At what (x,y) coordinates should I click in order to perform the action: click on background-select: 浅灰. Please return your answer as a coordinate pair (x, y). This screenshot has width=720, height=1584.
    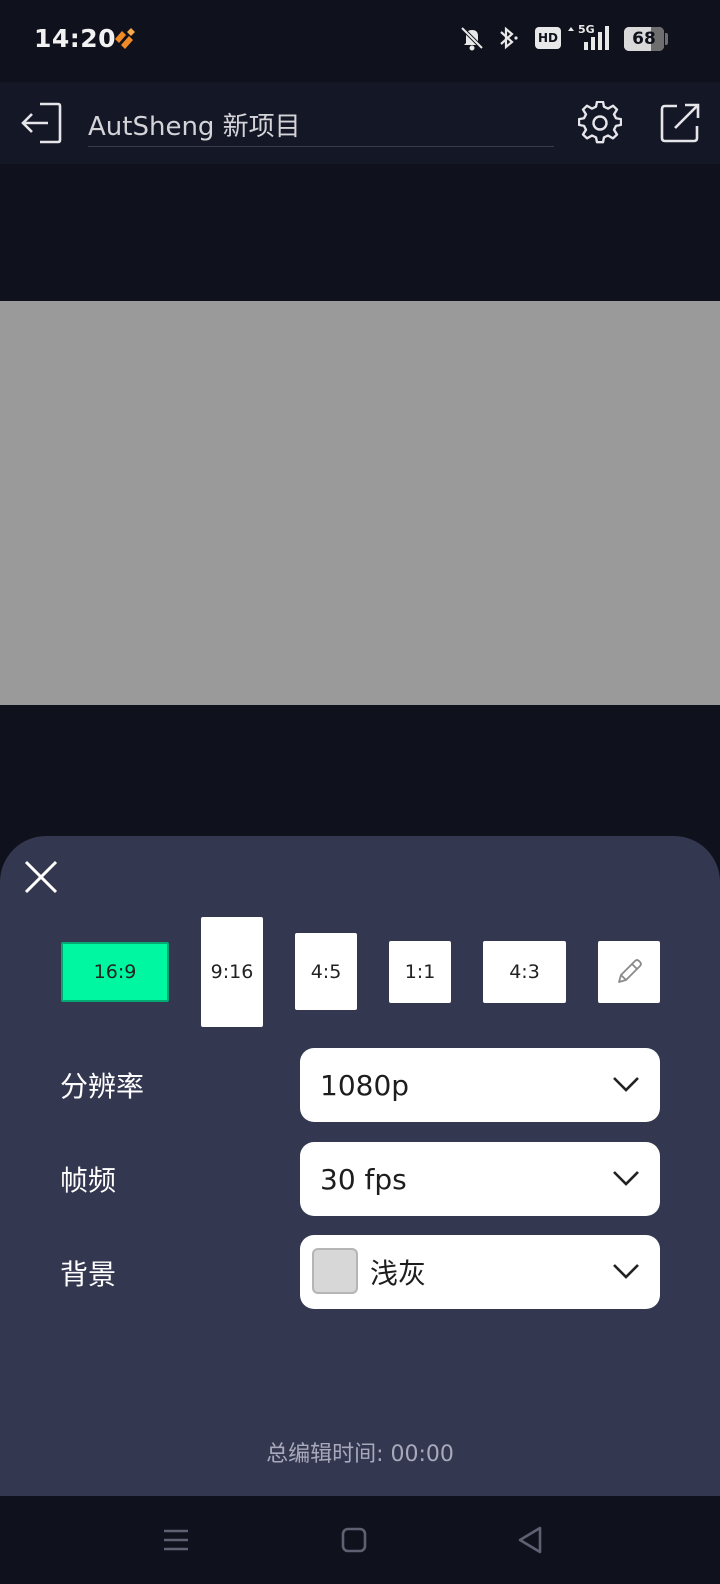
    Looking at the image, I should click on (480, 1272).